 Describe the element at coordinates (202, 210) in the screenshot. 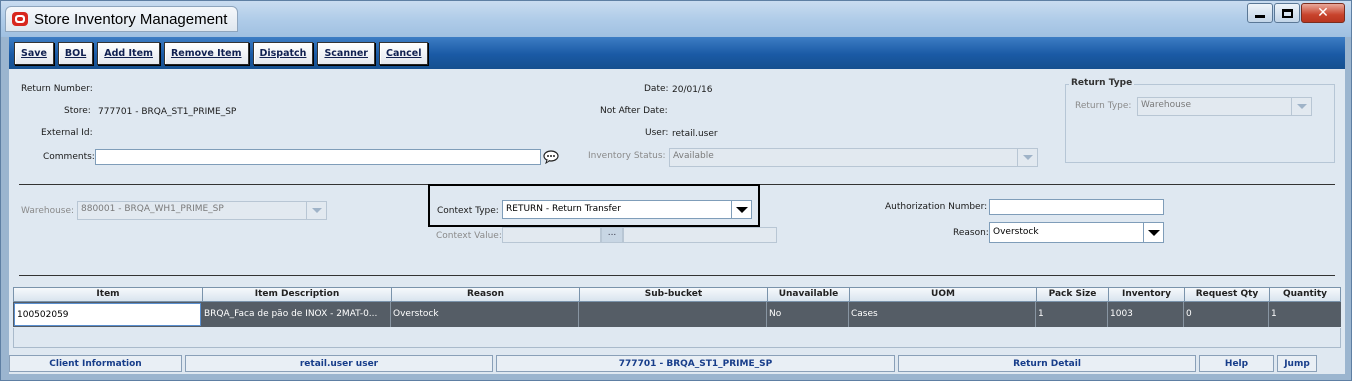

I see `warehouse-select: 880001 - BRQA_WH1_PRIME_SP` at that location.